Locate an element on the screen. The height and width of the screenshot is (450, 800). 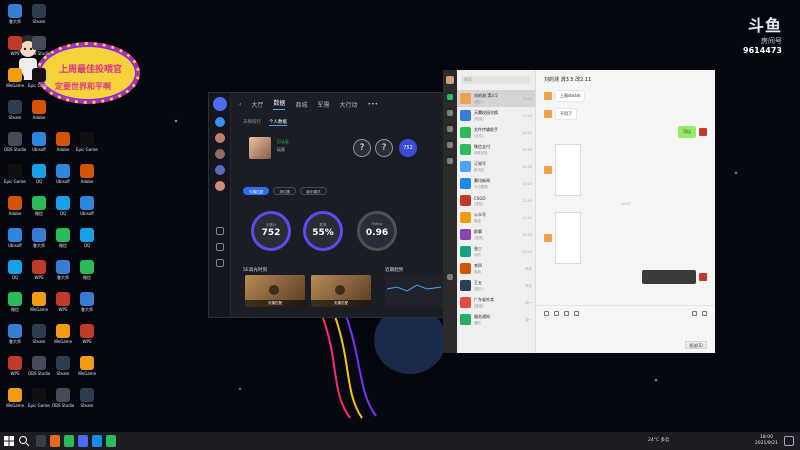
taskbar-app-wechat is located at coordinates (111, 441).